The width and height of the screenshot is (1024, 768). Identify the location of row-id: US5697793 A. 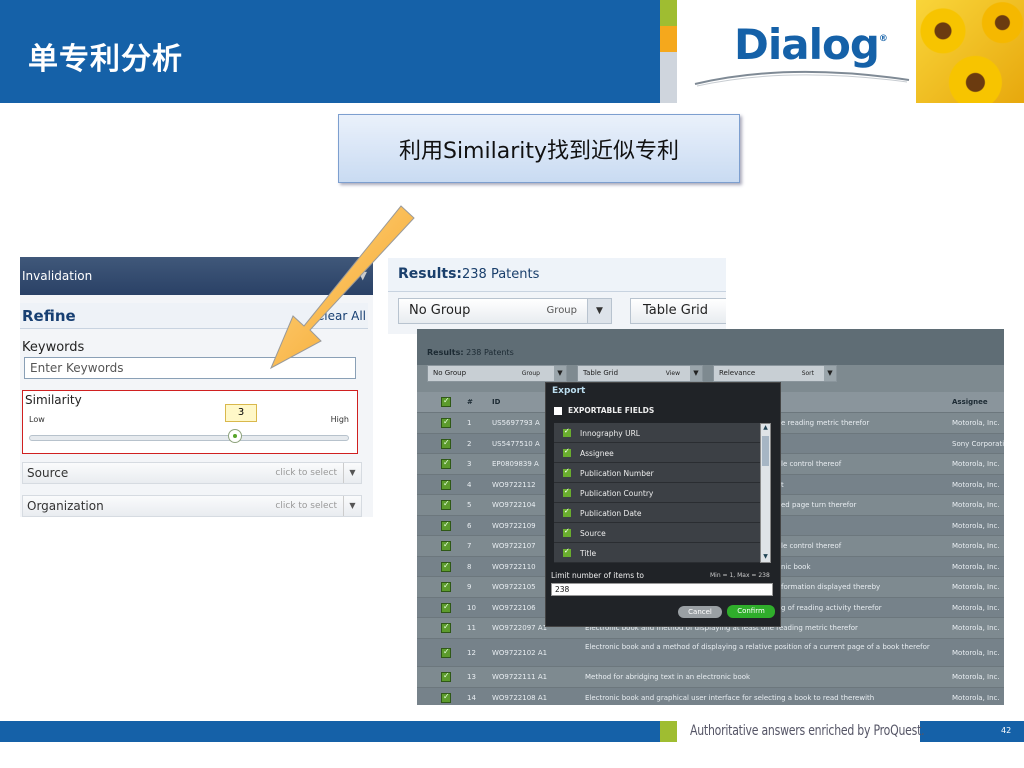
(516, 423).